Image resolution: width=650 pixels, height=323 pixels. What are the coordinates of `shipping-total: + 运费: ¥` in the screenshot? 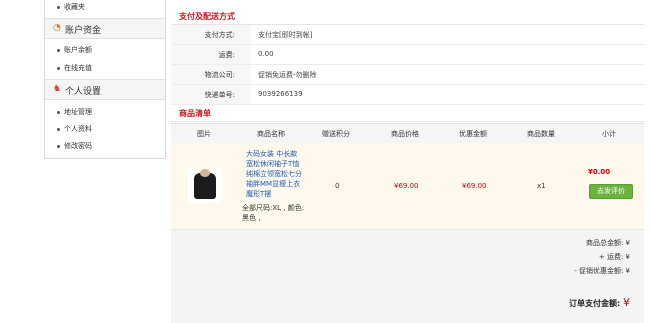 It's located at (614, 257).